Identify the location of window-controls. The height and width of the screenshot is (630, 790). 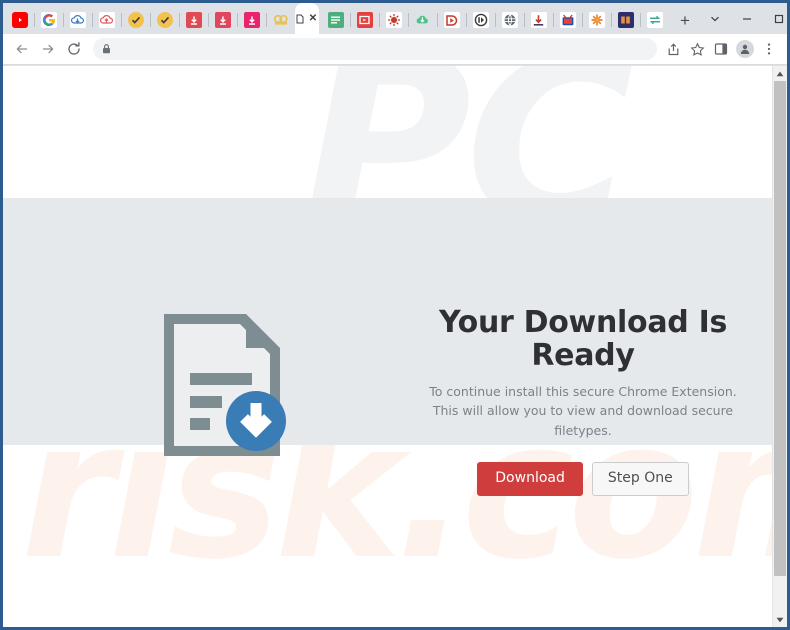
(744, 18).